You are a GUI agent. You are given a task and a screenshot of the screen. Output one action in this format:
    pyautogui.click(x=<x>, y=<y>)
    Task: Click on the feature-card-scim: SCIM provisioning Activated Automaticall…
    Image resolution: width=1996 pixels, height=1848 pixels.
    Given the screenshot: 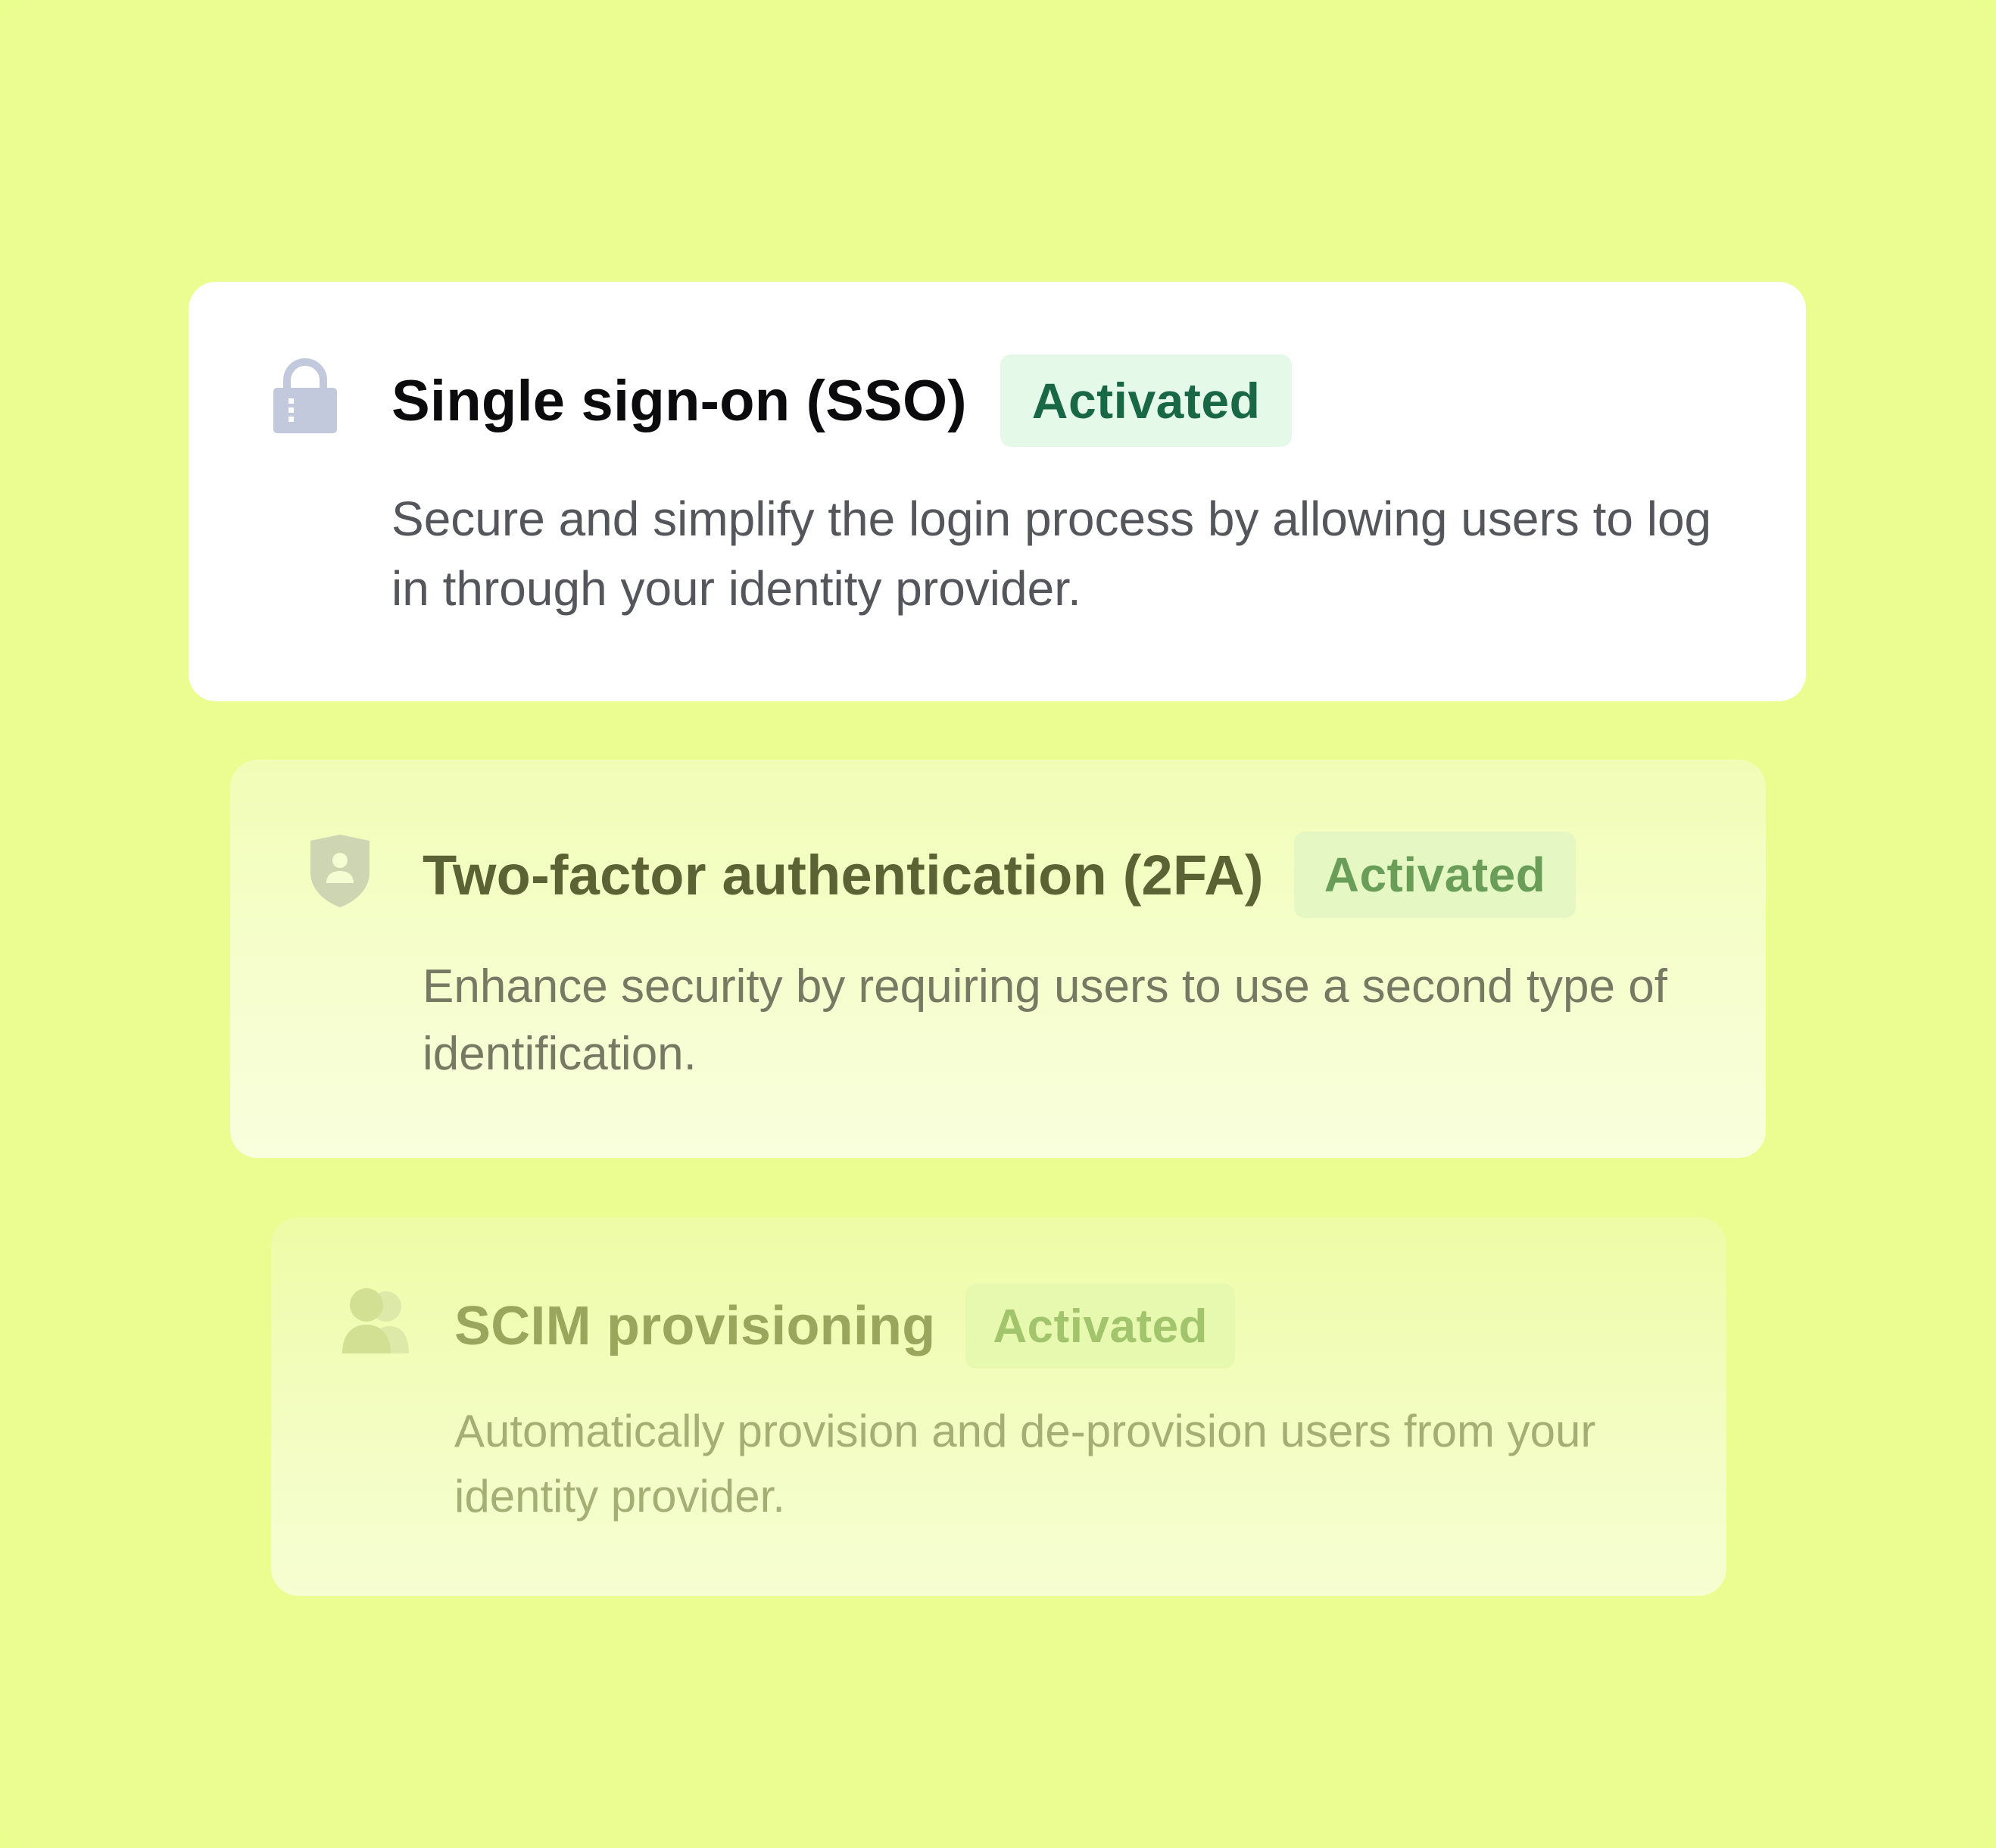 What is the action you would take?
    pyautogui.click(x=999, y=1406)
    